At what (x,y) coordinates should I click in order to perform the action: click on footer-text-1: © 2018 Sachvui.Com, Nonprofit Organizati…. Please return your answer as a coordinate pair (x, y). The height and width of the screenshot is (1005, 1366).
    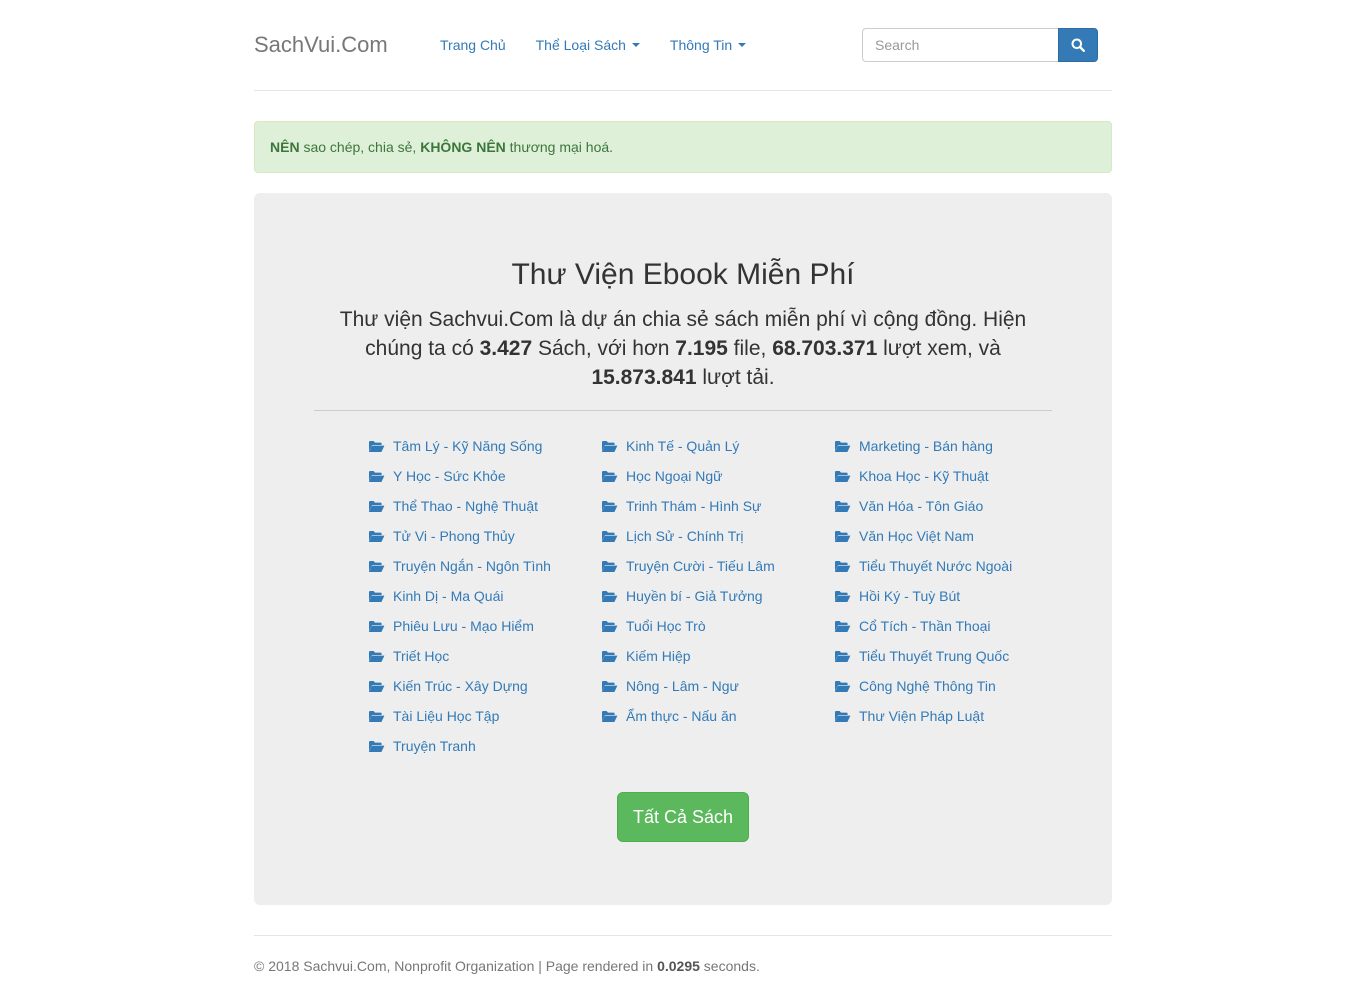
    Looking at the image, I should click on (456, 966).